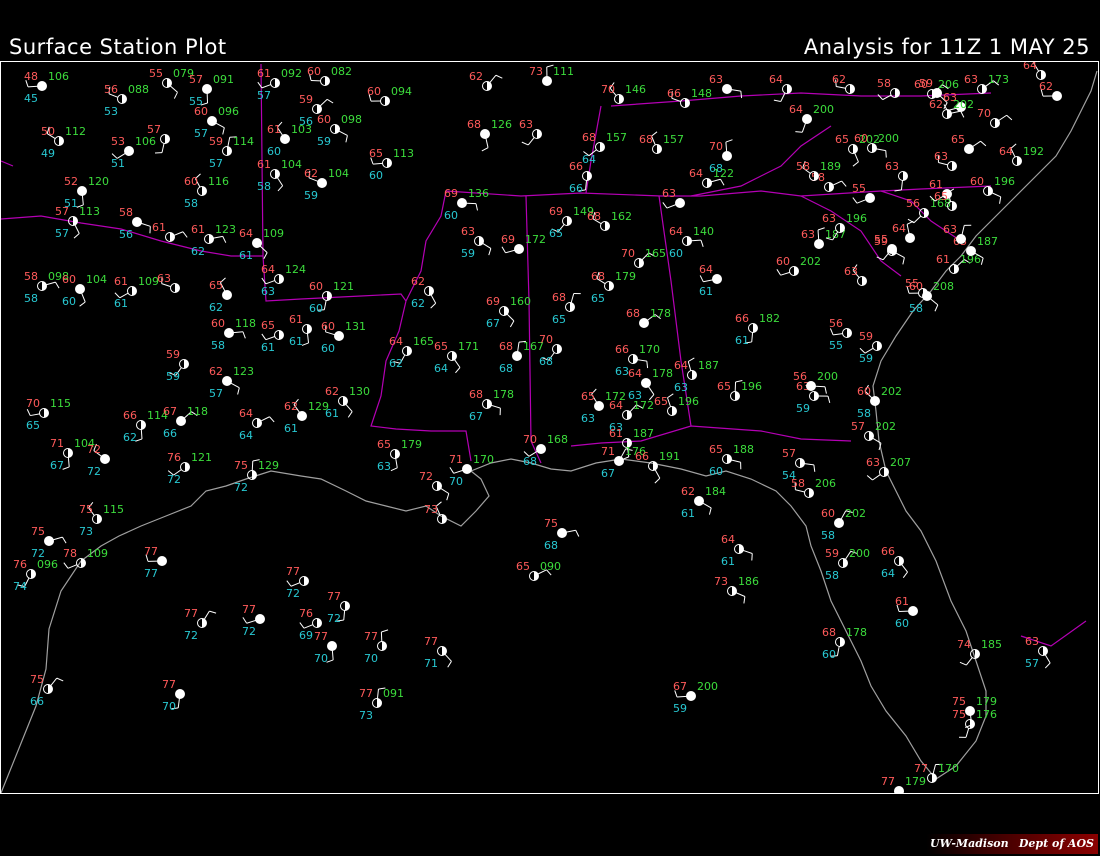 The width and height of the screenshot is (1100, 856). I want to click on station-plot: 73 186, so click(736, 589).